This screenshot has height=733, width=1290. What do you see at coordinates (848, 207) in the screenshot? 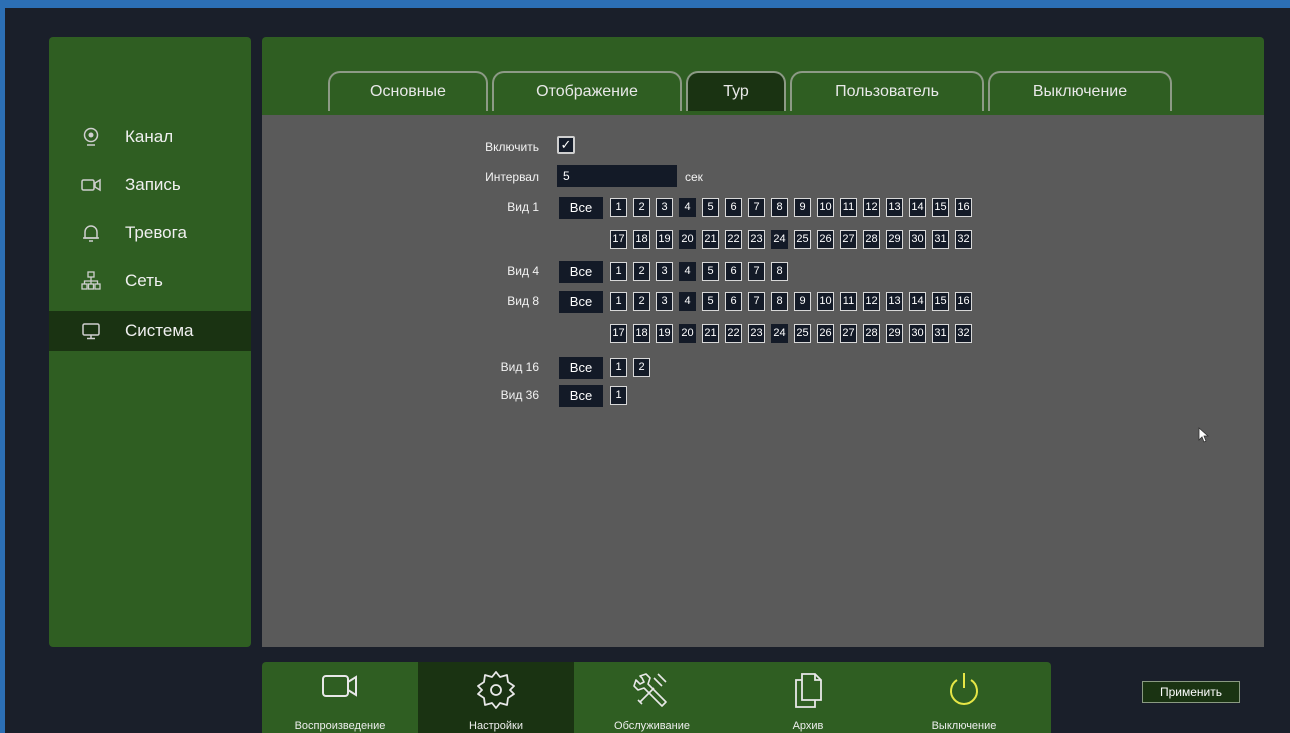
I see `view1-channel-11-button: 11` at bounding box center [848, 207].